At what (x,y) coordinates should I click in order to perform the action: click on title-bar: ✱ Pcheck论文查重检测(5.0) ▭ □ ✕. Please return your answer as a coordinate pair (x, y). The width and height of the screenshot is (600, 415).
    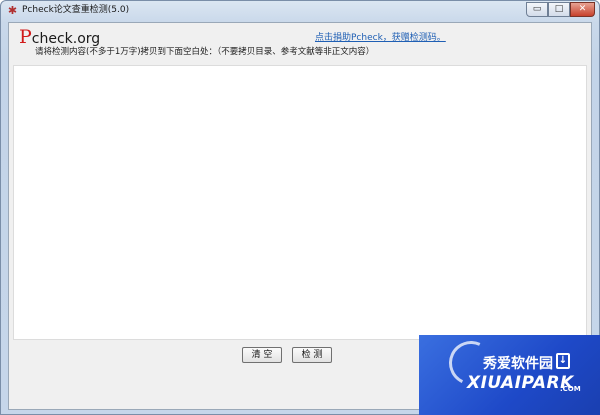
    Looking at the image, I should click on (300, 11).